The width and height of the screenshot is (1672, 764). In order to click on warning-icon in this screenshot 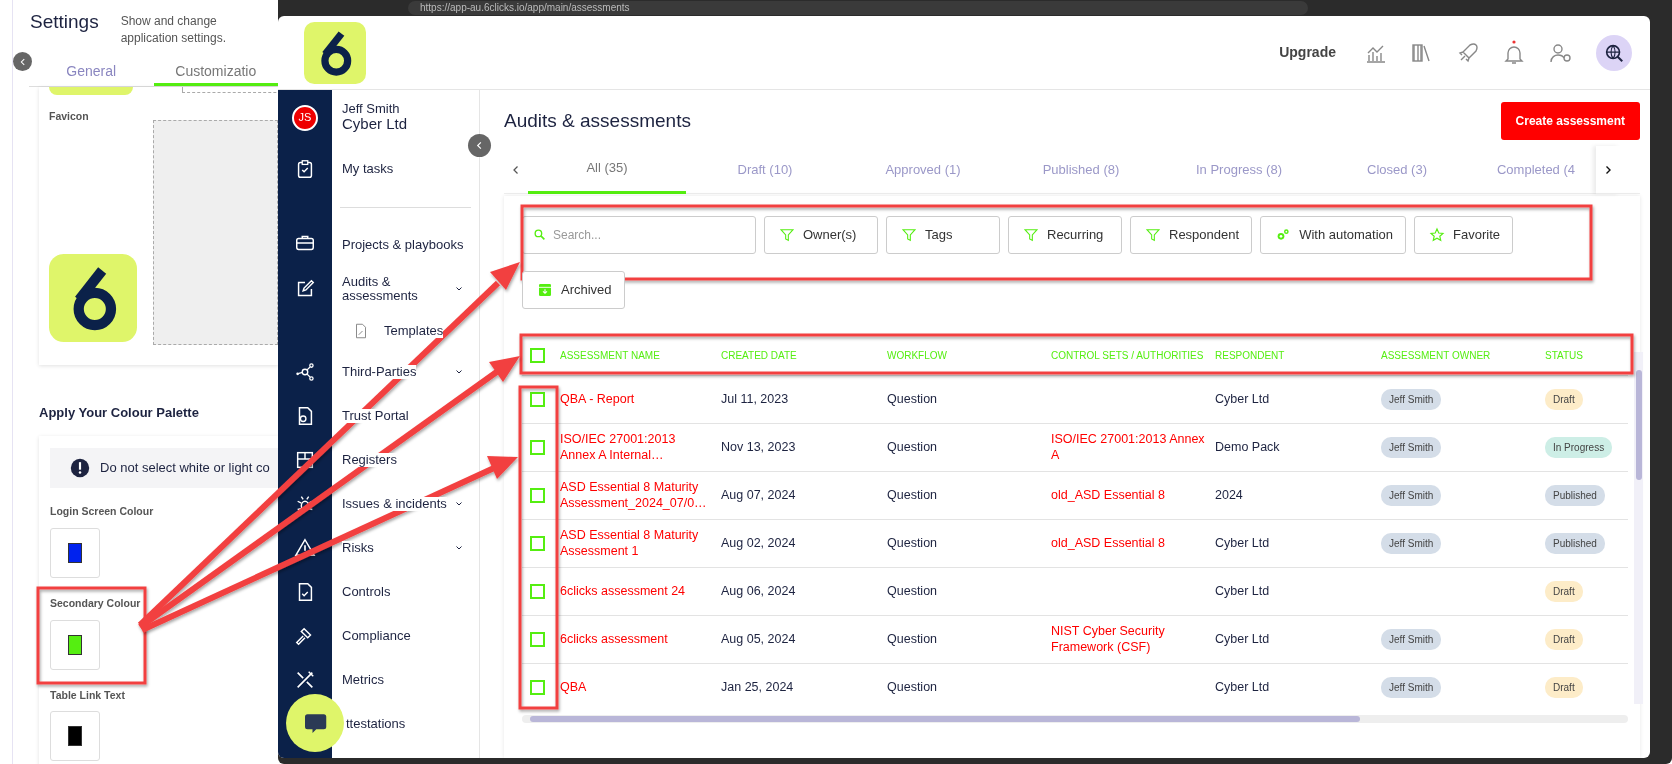, I will do `click(305, 548)`.